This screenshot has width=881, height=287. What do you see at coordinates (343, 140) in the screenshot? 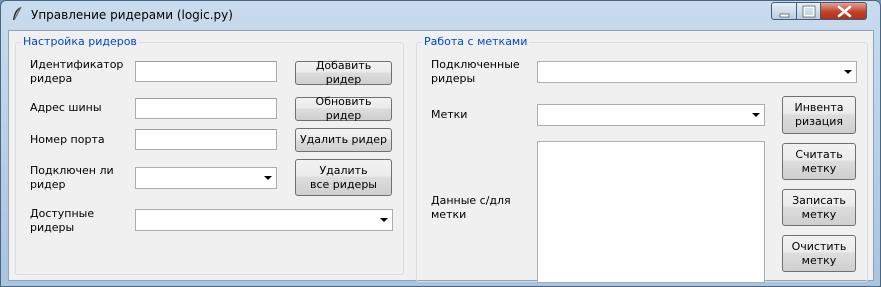
I see `delete-reader-button: Удалить ридер` at bounding box center [343, 140].